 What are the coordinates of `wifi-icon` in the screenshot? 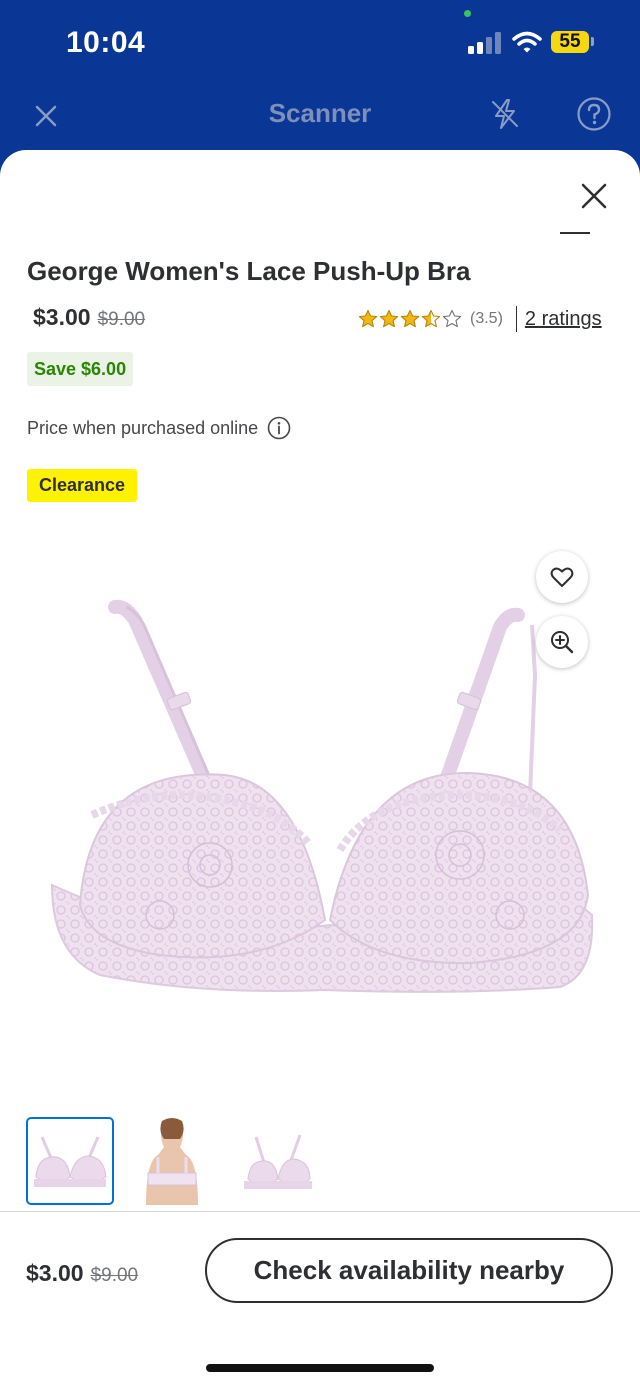 It's located at (527, 42).